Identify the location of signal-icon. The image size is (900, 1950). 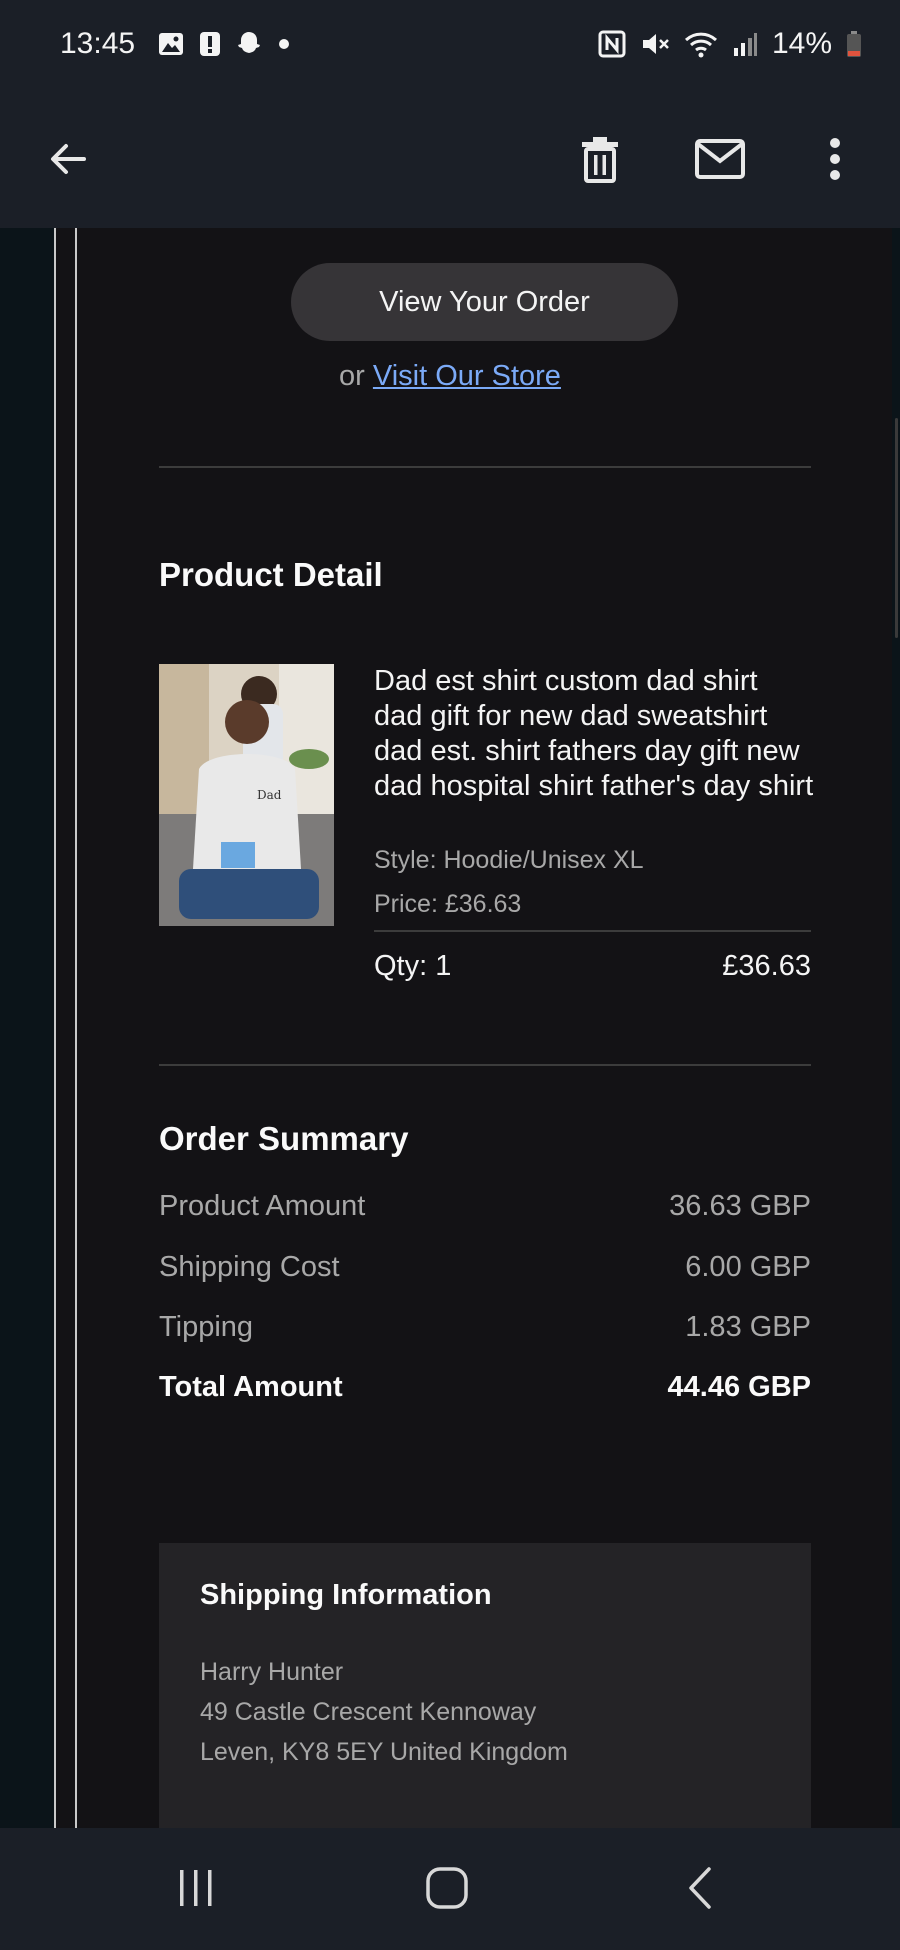
(745, 44).